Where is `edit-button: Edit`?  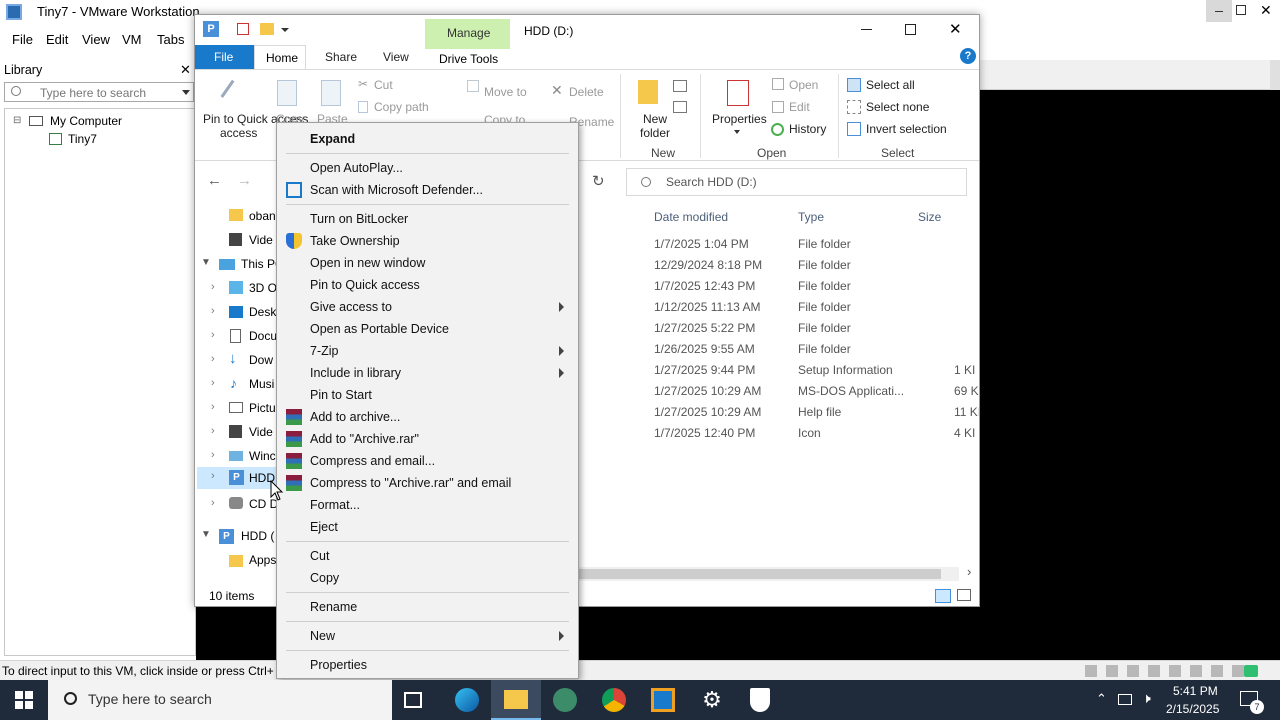
edit-button: Edit is located at coordinates (799, 107).